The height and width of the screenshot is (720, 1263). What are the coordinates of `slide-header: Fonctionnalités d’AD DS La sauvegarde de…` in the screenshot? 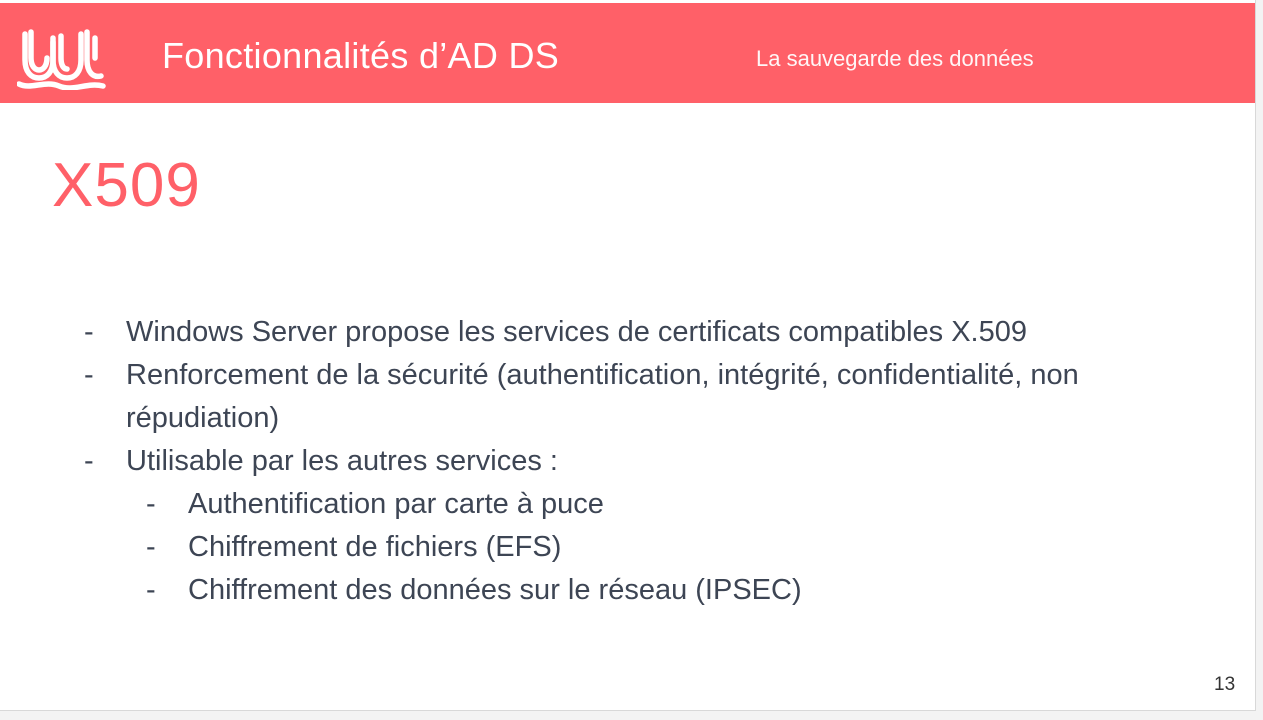 It's located at (627, 53).